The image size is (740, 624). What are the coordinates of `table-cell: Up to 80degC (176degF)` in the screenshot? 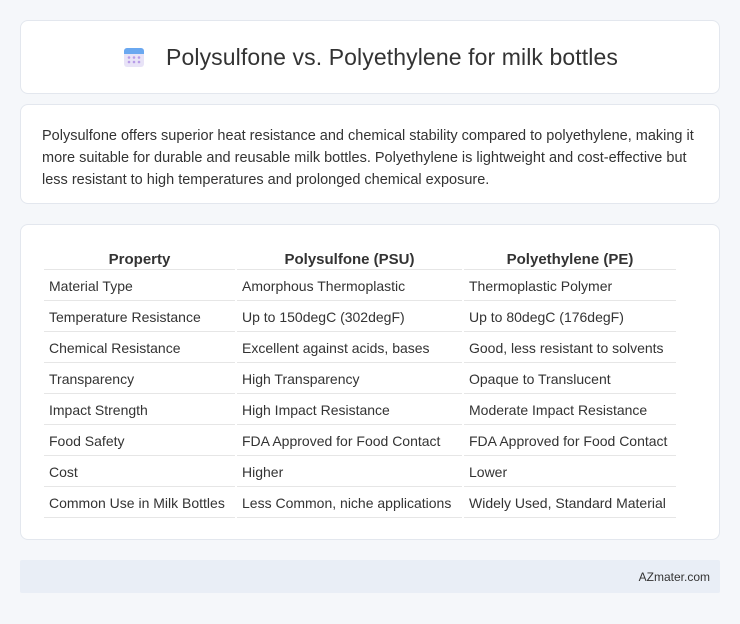 It's located at (570, 317).